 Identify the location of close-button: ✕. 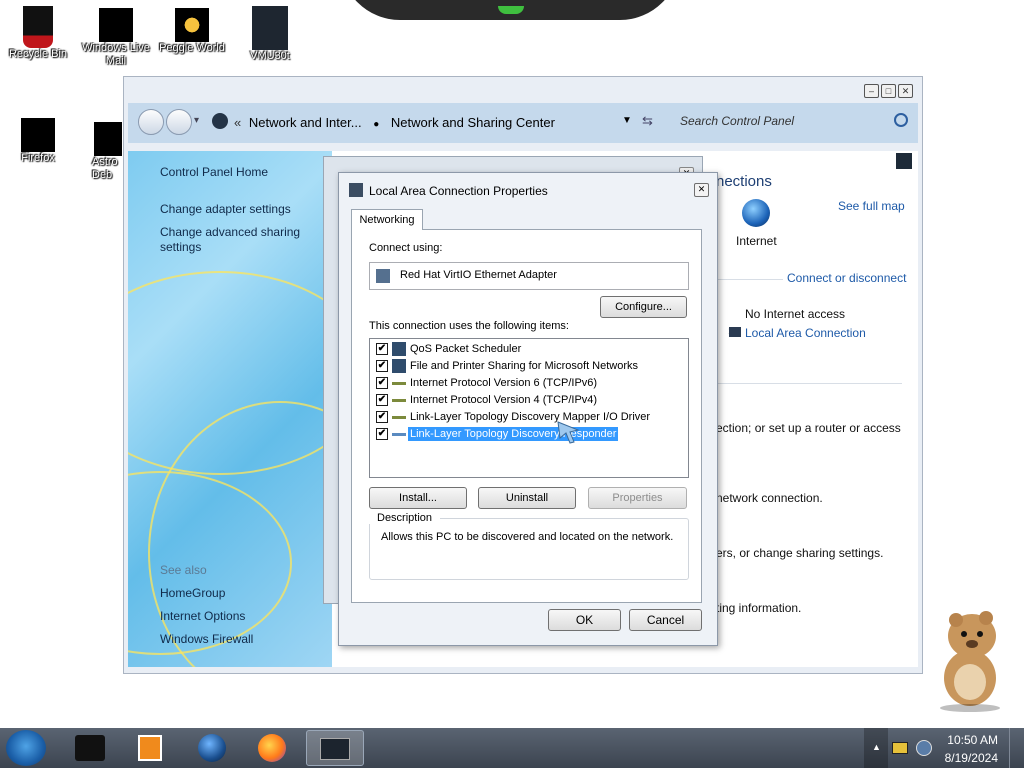
(905, 91).